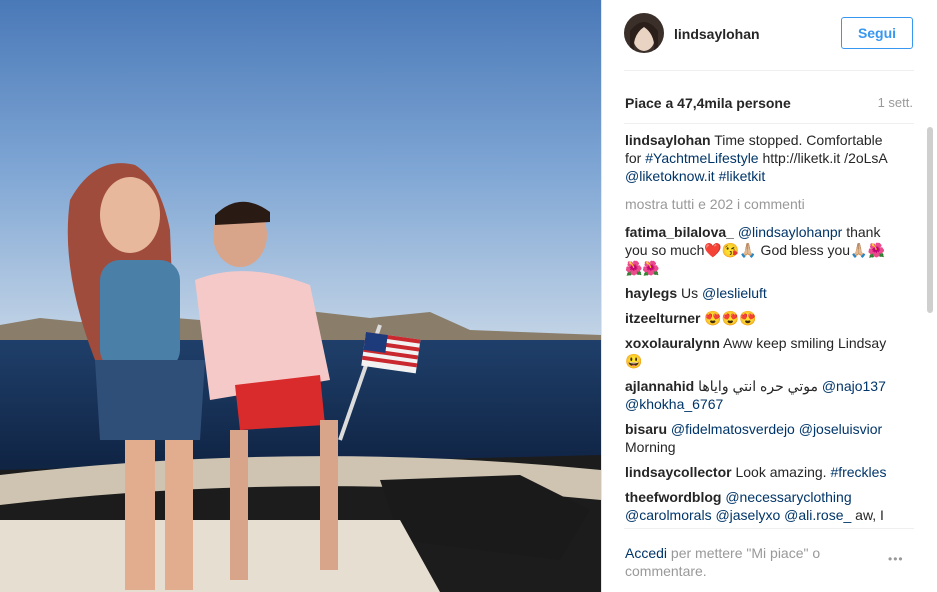 The width and height of the screenshot is (937, 592). Describe the element at coordinates (896, 559) in the screenshot. I see `more-options-icon: •••` at that location.